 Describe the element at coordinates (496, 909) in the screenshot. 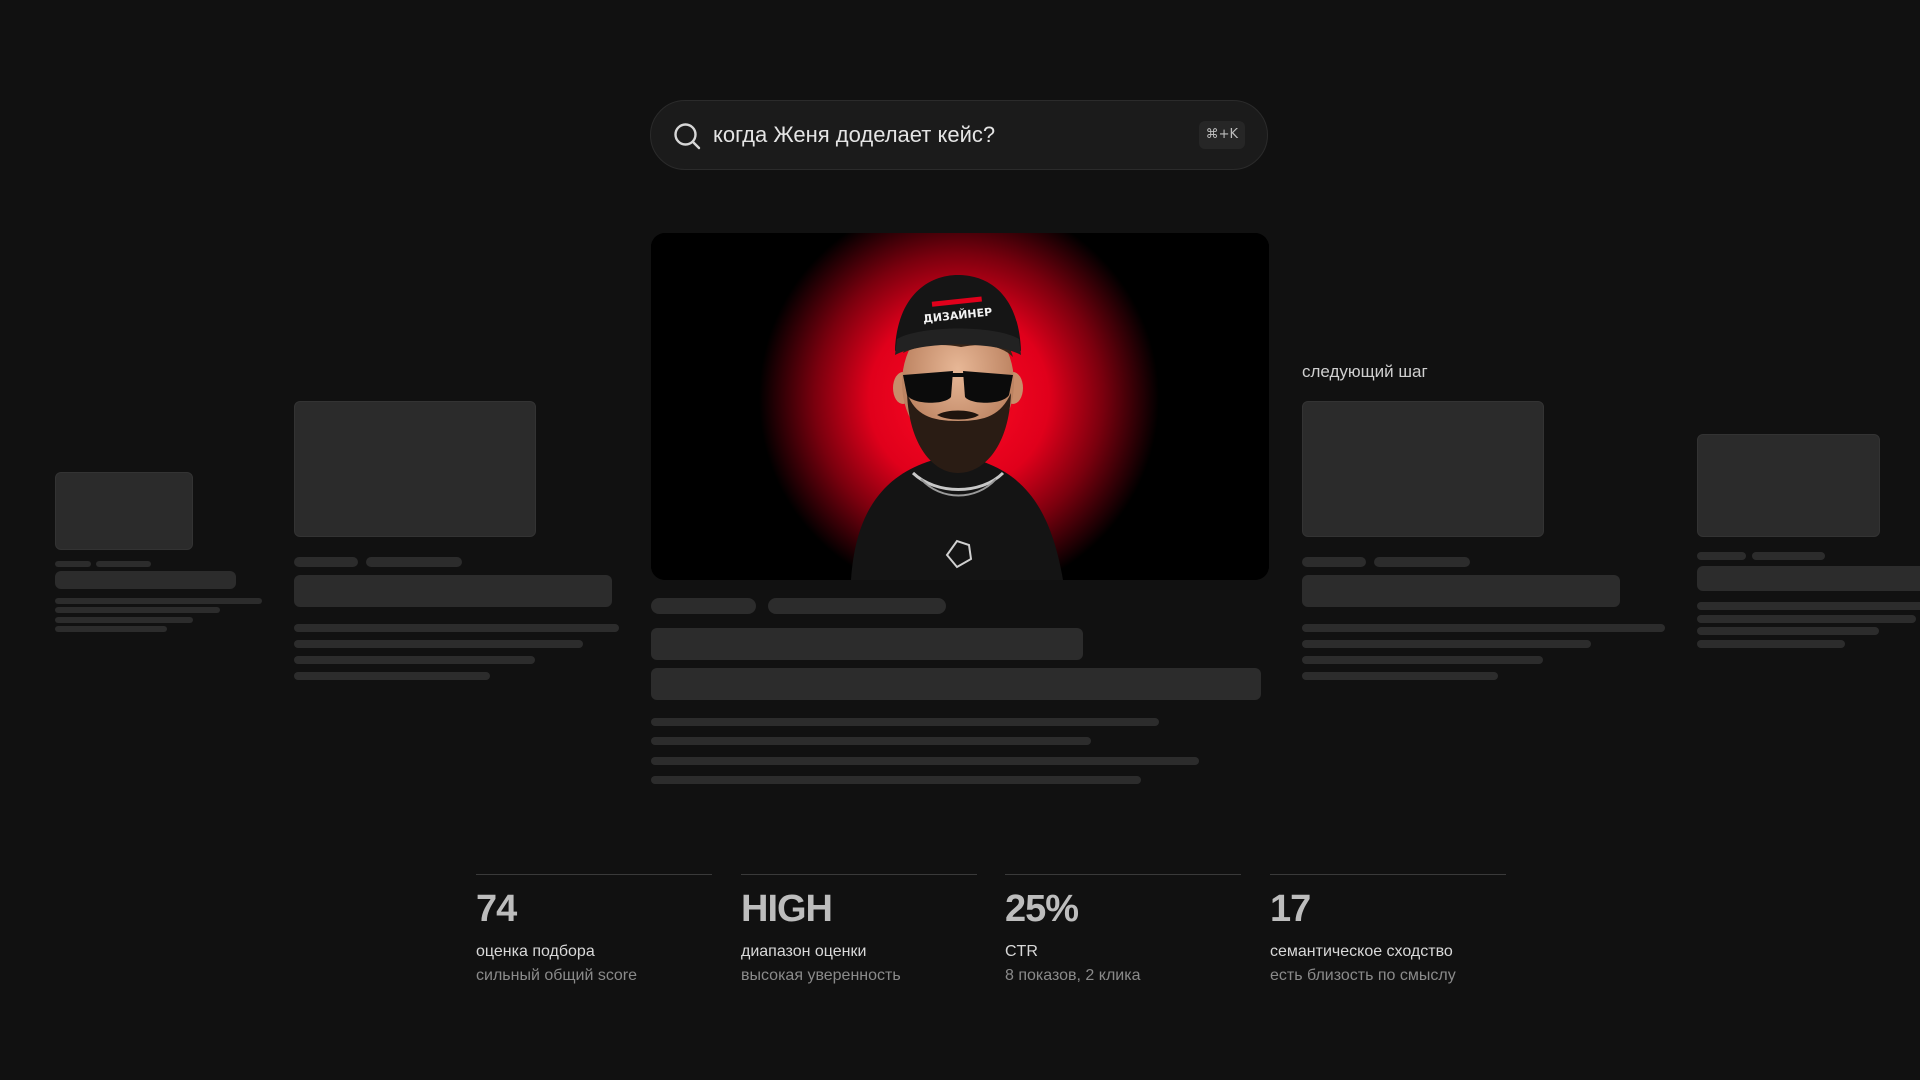

I see `metric-value: 74` at that location.